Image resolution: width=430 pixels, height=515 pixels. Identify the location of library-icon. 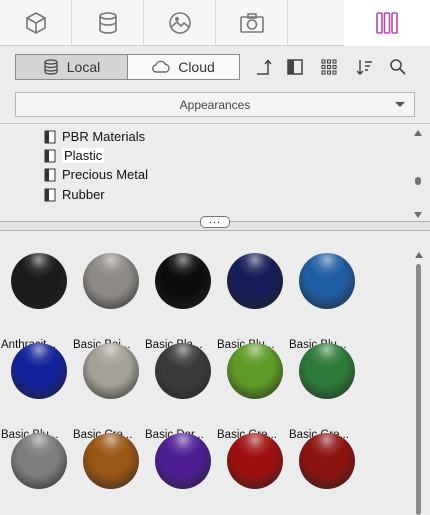
(387, 22).